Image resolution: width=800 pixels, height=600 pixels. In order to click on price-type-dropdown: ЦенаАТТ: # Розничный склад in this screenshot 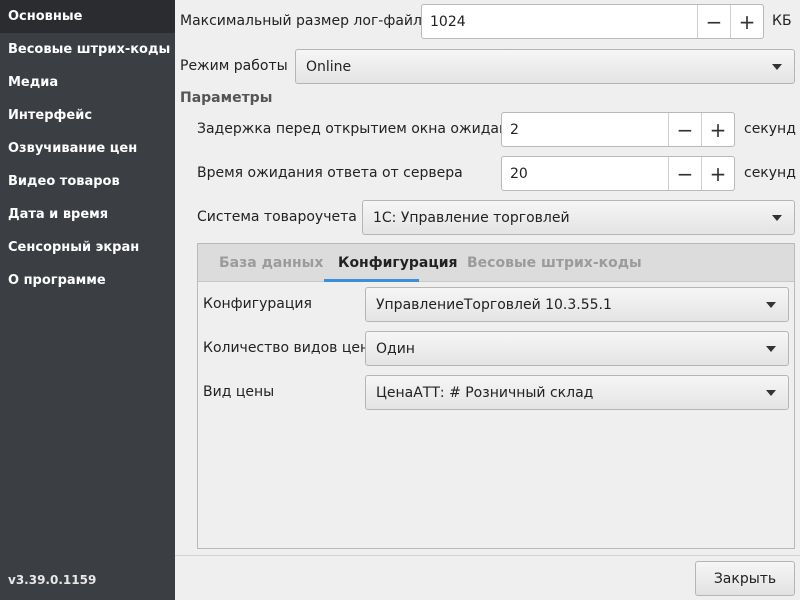, I will do `click(577, 392)`.